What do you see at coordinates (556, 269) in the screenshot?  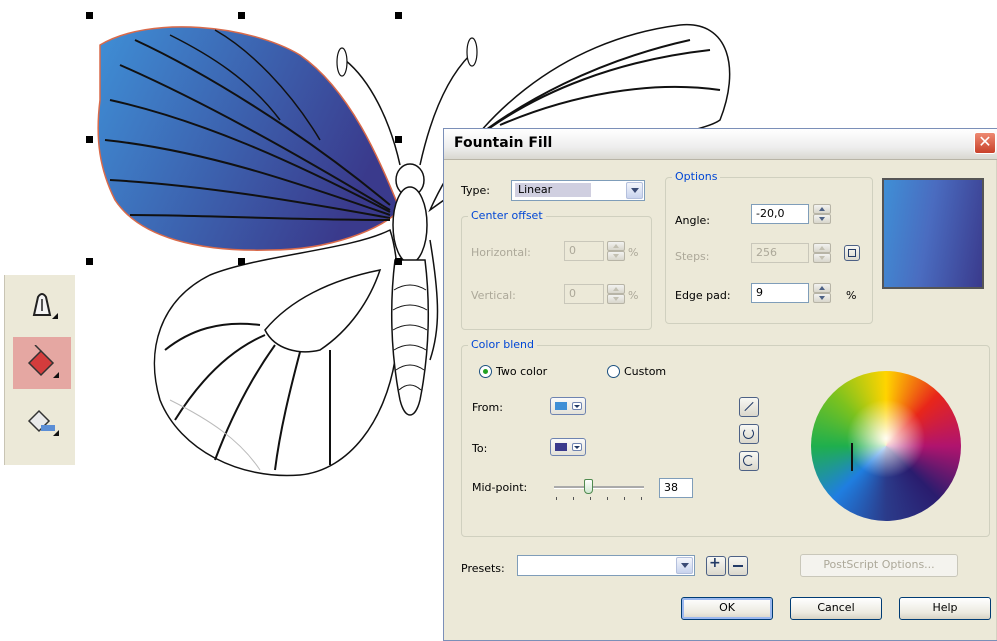 I see `center-offset-group: Center offset` at bounding box center [556, 269].